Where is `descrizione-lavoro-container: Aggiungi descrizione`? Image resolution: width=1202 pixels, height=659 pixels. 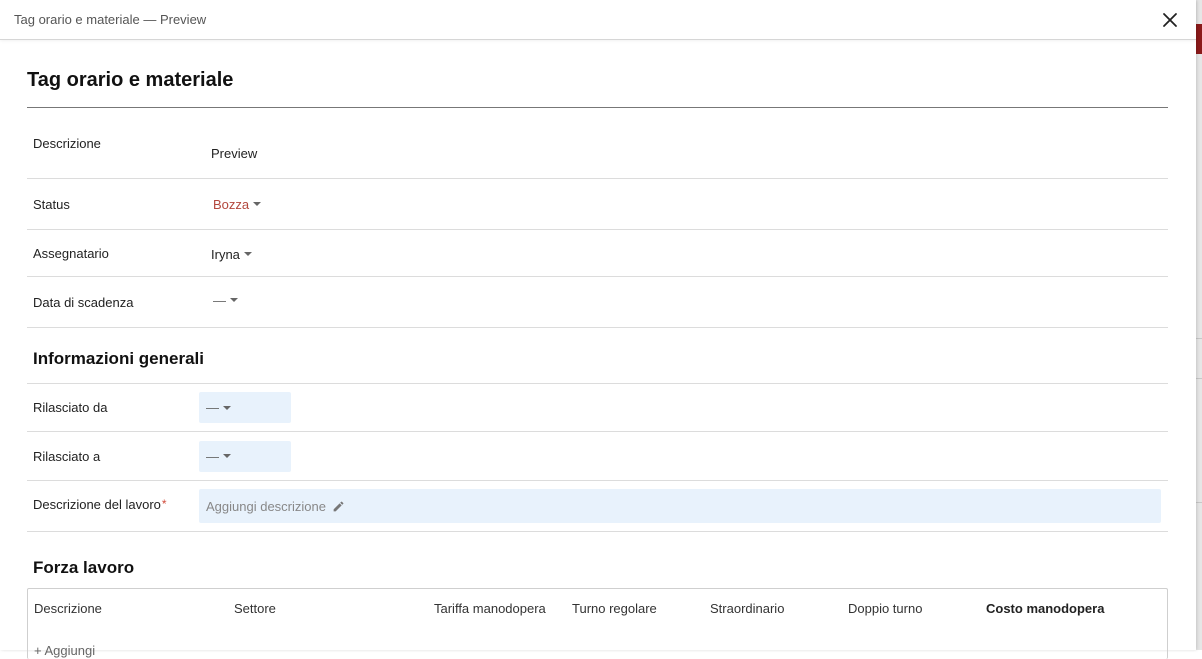 descrizione-lavoro-container: Aggiungi descrizione is located at coordinates (683, 506).